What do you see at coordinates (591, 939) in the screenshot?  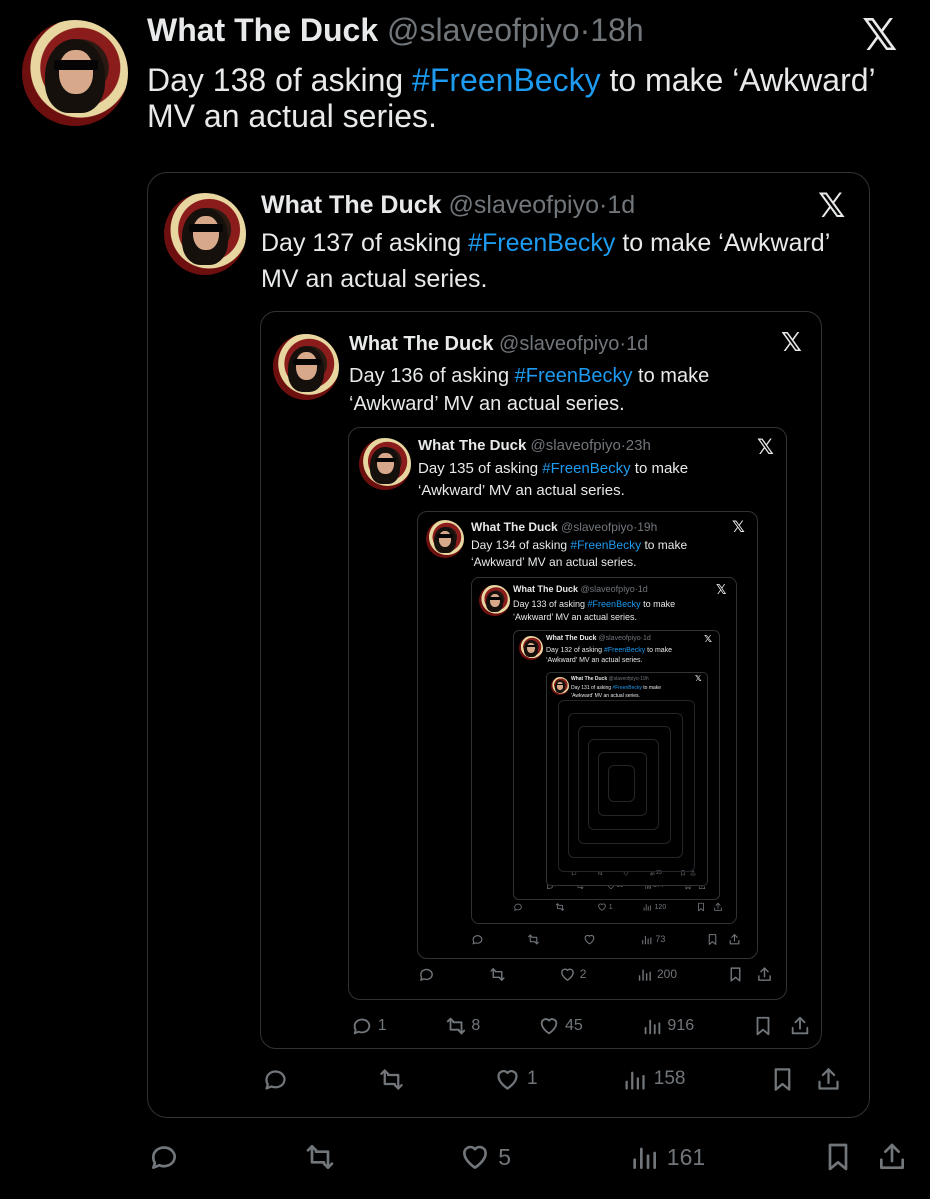 I see `like-button` at bounding box center [591, 939].